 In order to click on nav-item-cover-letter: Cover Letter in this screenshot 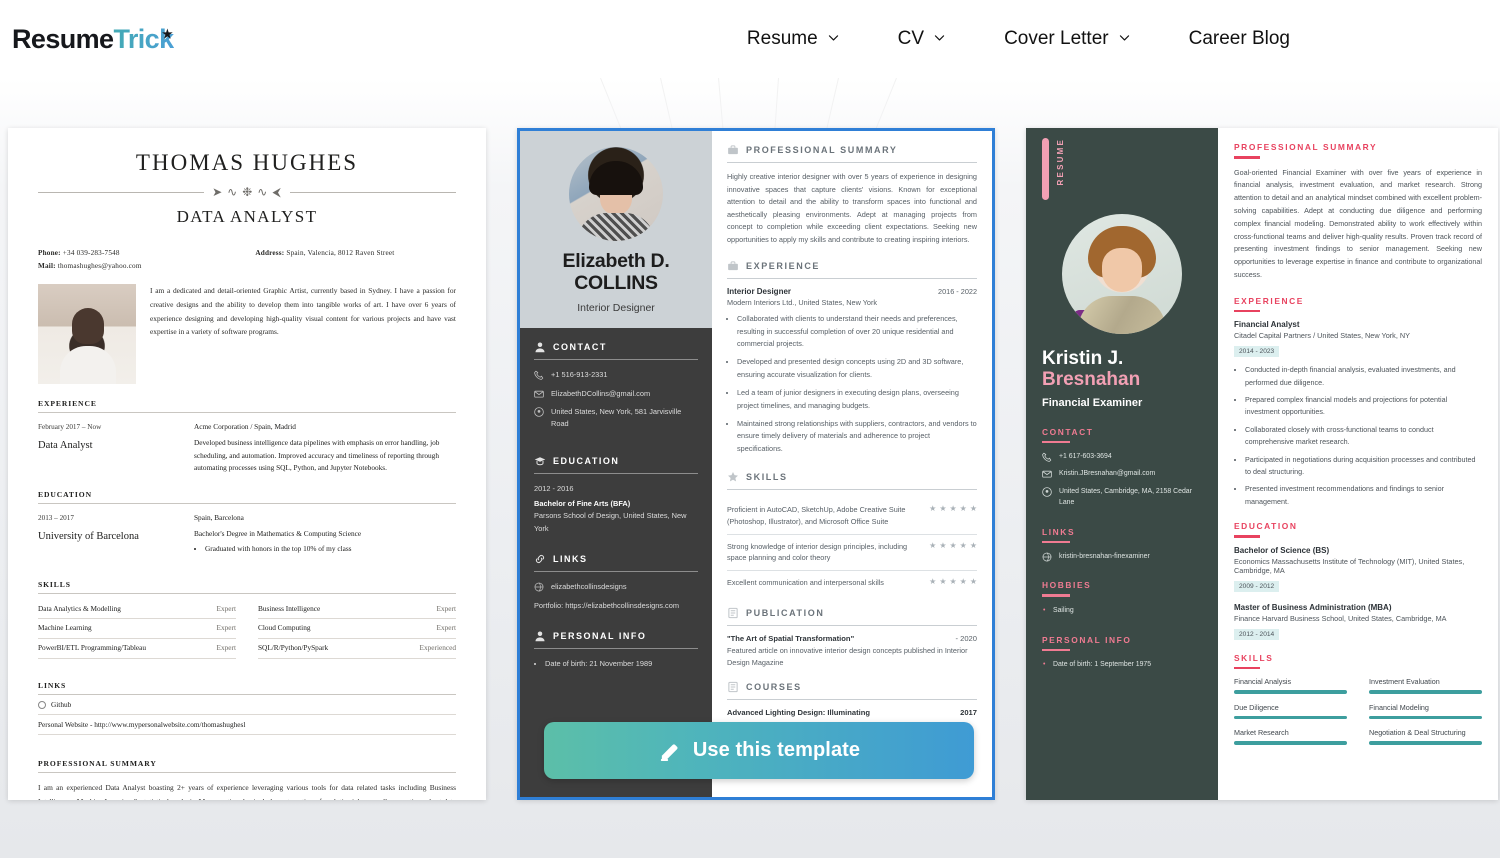, I will do `click(1067, 39)`.